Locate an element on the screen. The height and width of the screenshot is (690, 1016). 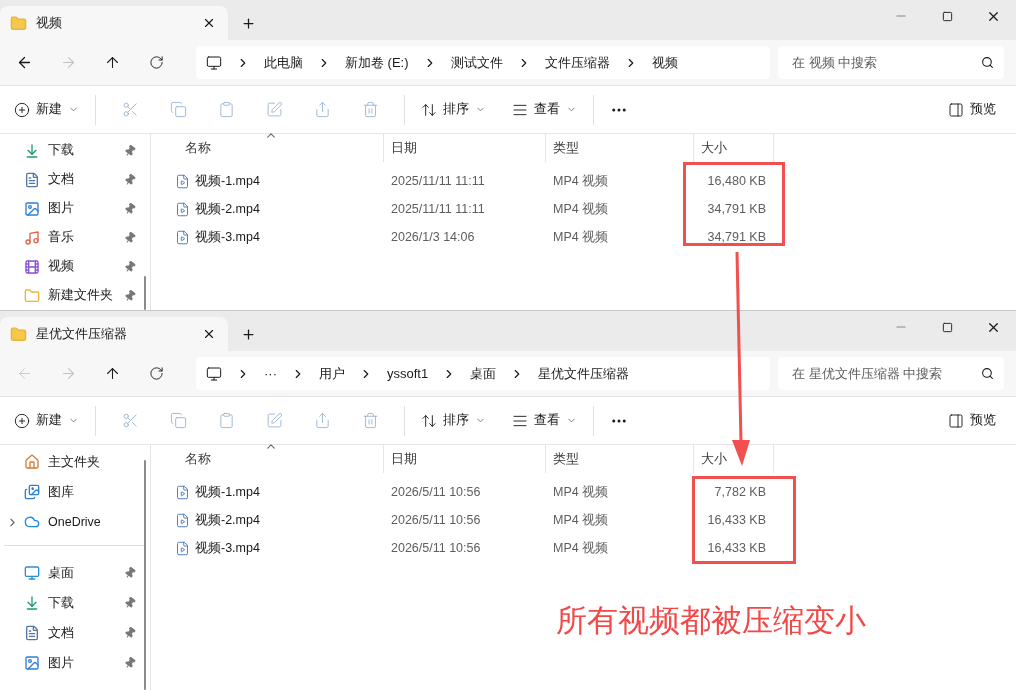
breadcrumb-item: 桌面 is located at coordinates (483, 373).